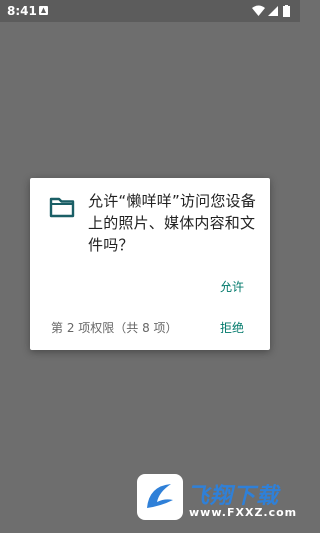 The height and width of the screenshot is (533, 320). What do you see at coordinates (286, 11) in the screenshot?
I see `battery-icon` at bounding box center [286, 11].